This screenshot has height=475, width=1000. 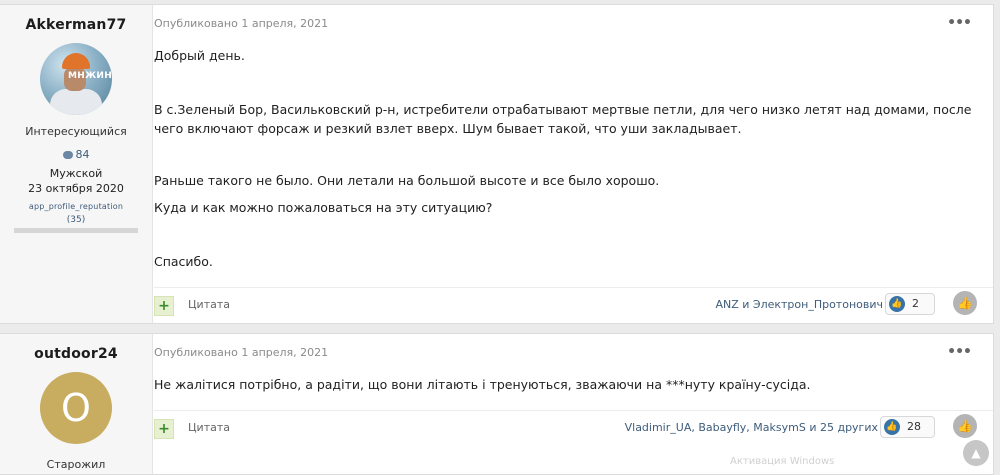 I want to click on post-paragraph: Добрый день., so click(x=199, y=55).